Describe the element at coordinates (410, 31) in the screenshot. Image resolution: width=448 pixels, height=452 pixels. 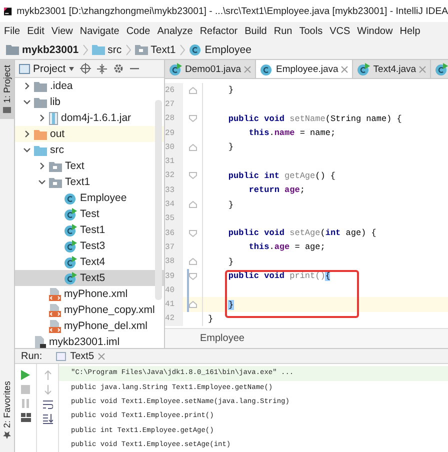
I see `menu-item: Help` at that location.